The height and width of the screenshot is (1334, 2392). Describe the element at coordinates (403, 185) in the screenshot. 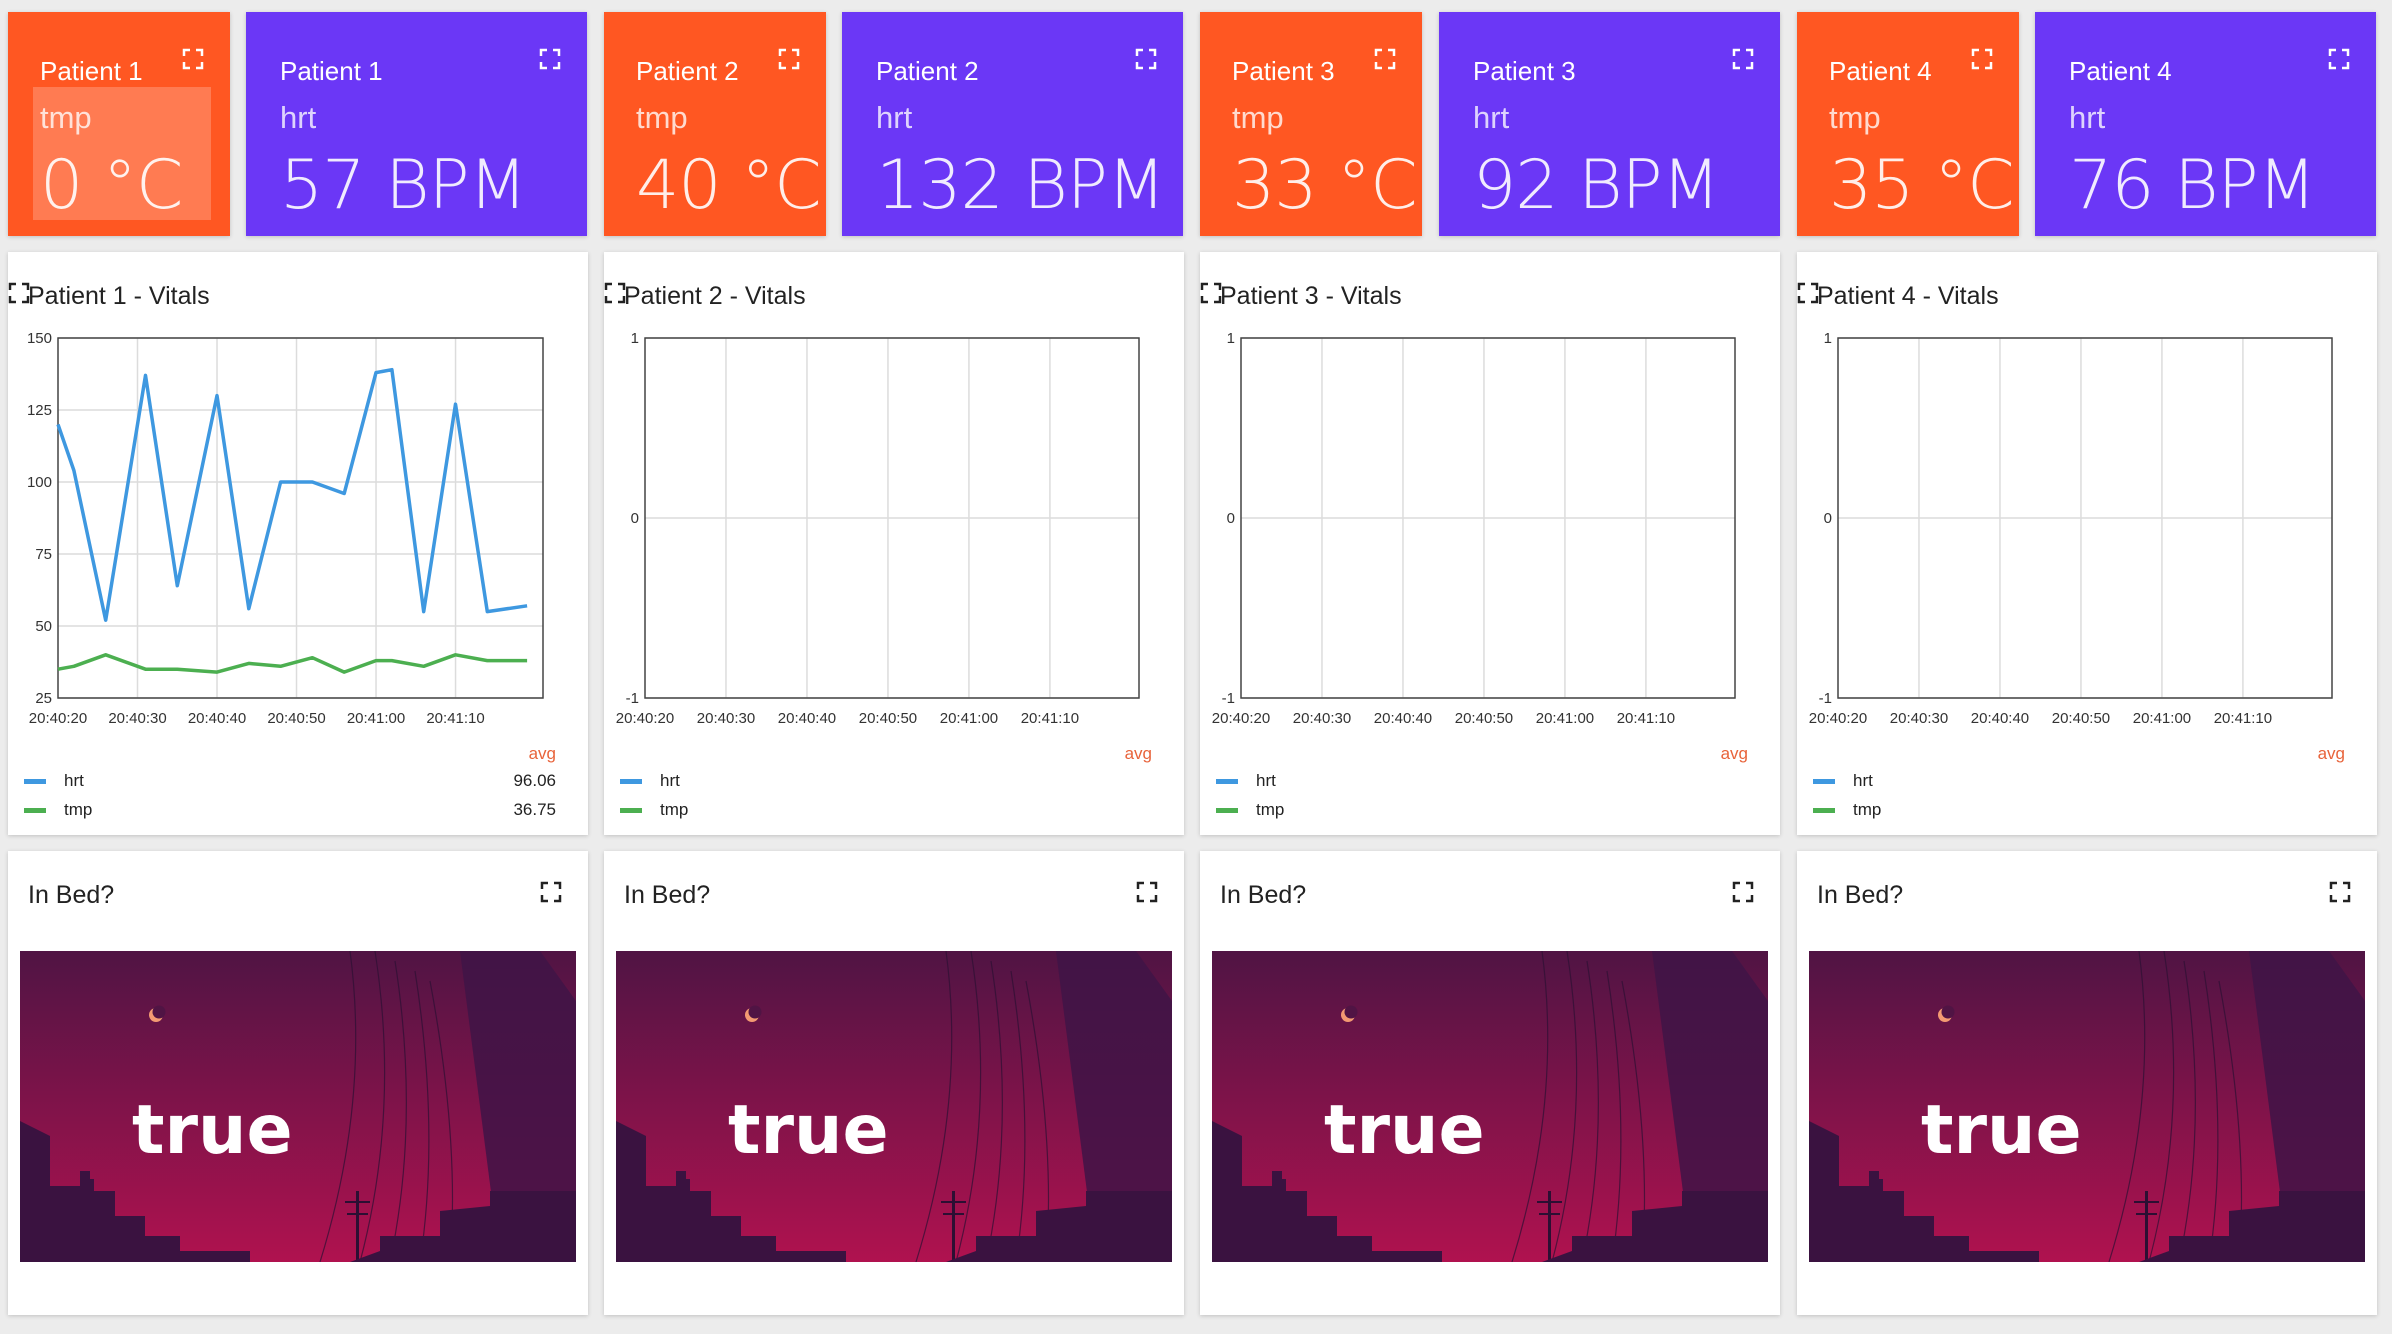

I see `stat-value: 57 BPM` at that location.